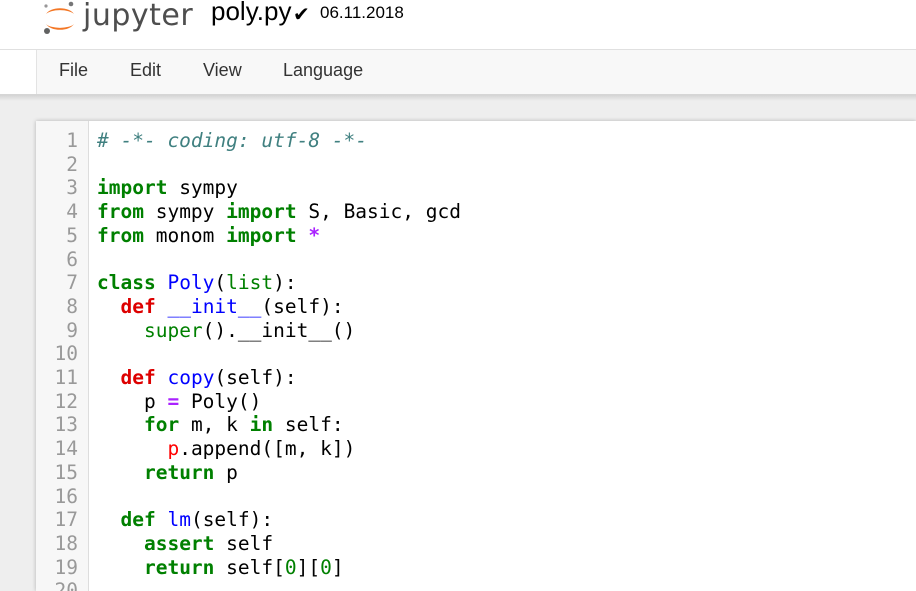  I want to click on code-line: 15 return p, so click(476, 473).